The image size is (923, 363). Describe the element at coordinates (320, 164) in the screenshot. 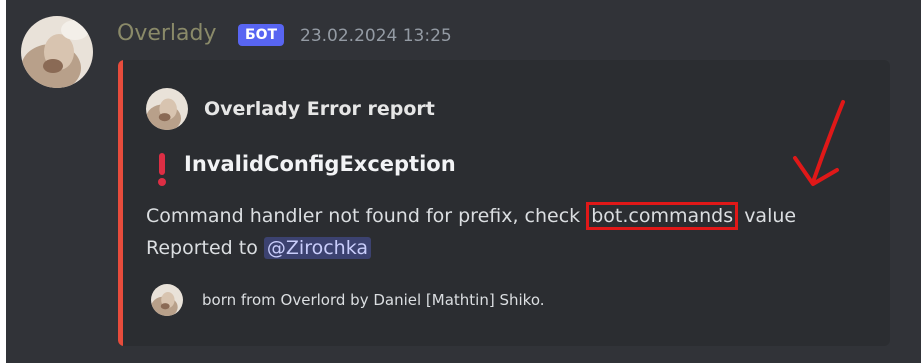

I see `embed-title: InvalidConfigException` at that location.